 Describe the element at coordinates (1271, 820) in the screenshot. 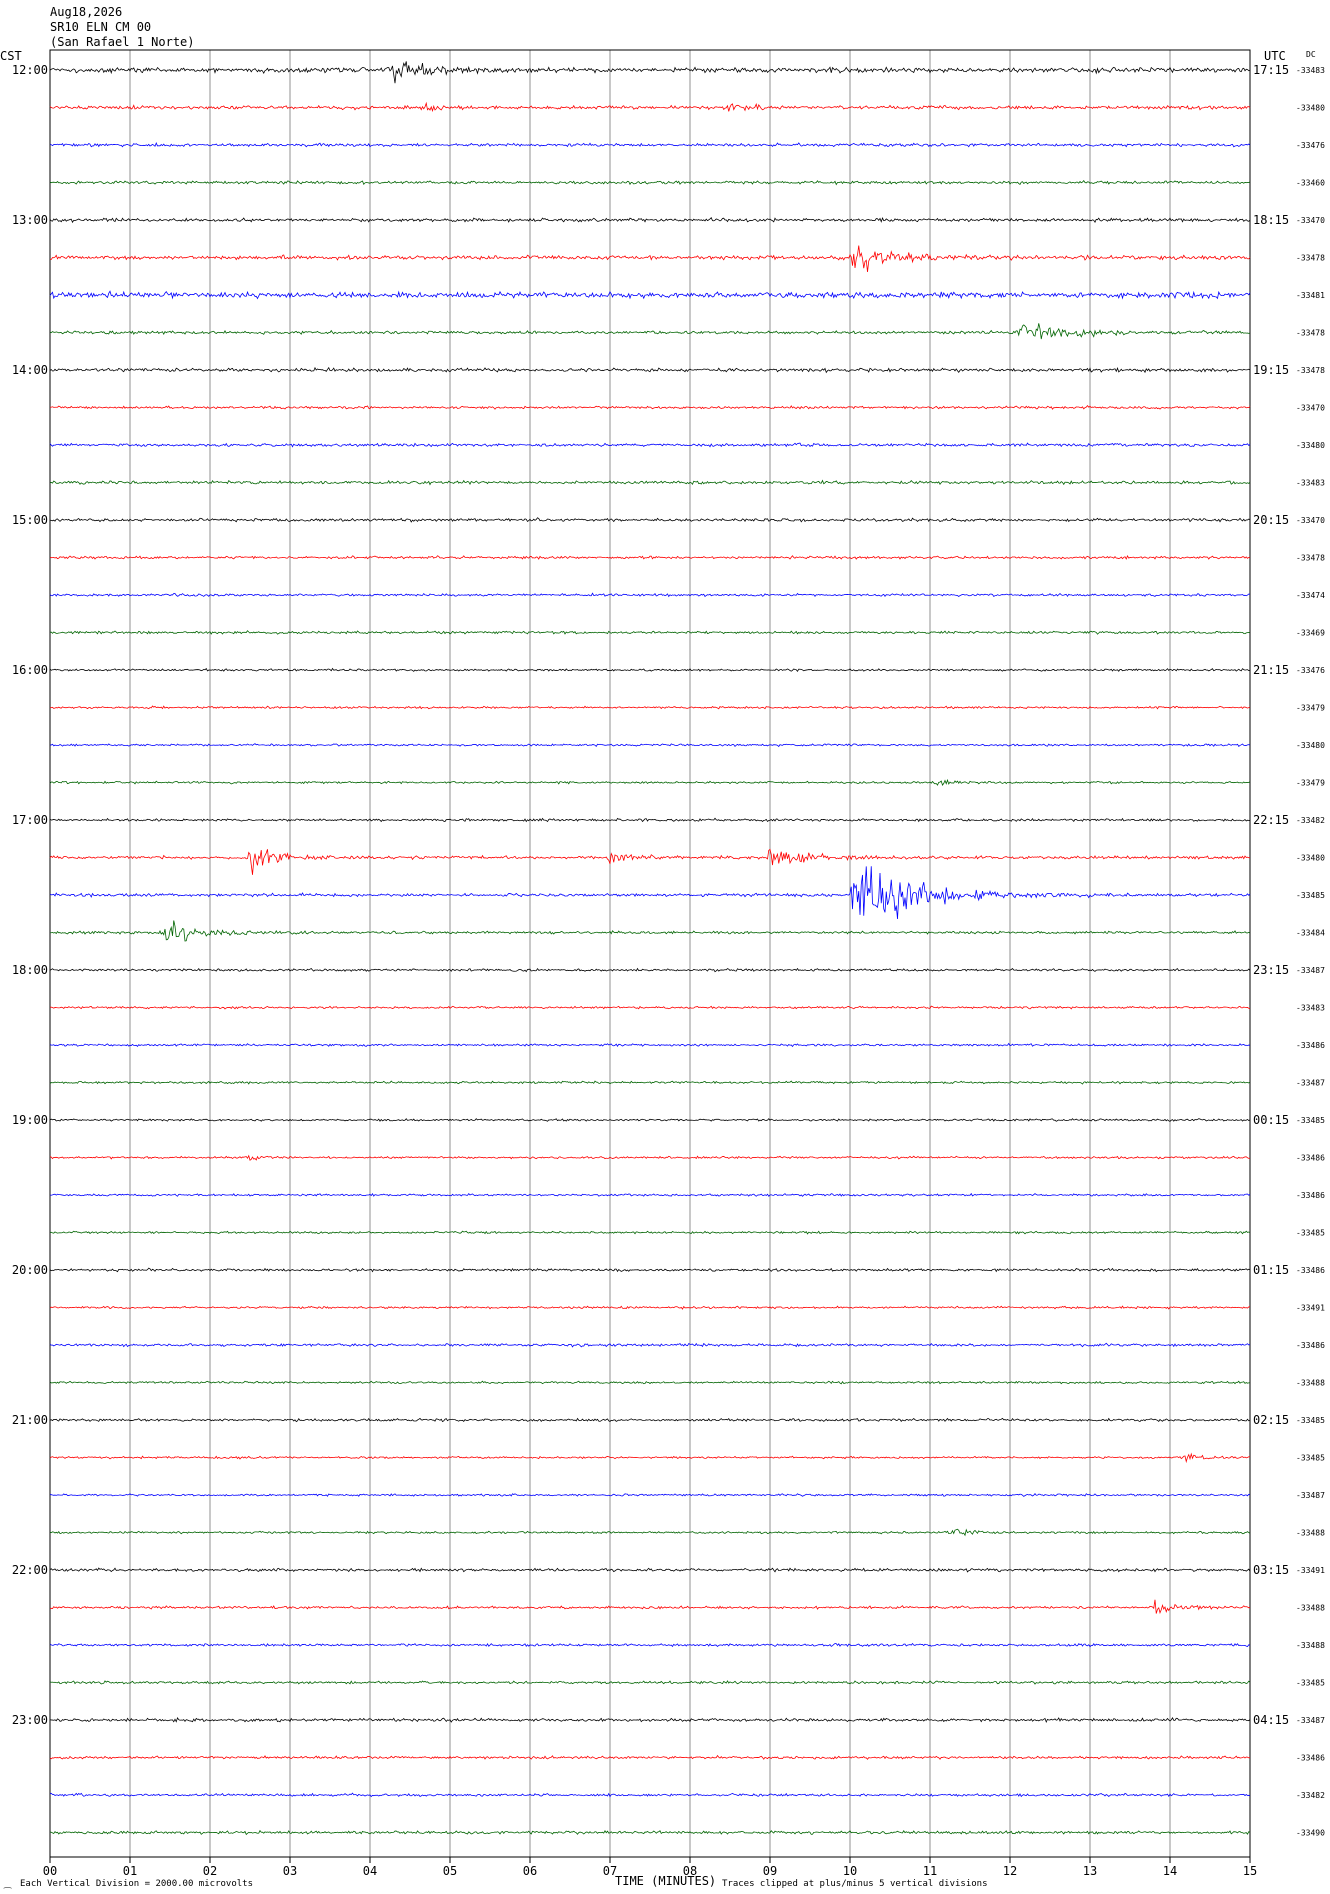

I see `utc-hour-label: 22:15` at that location.